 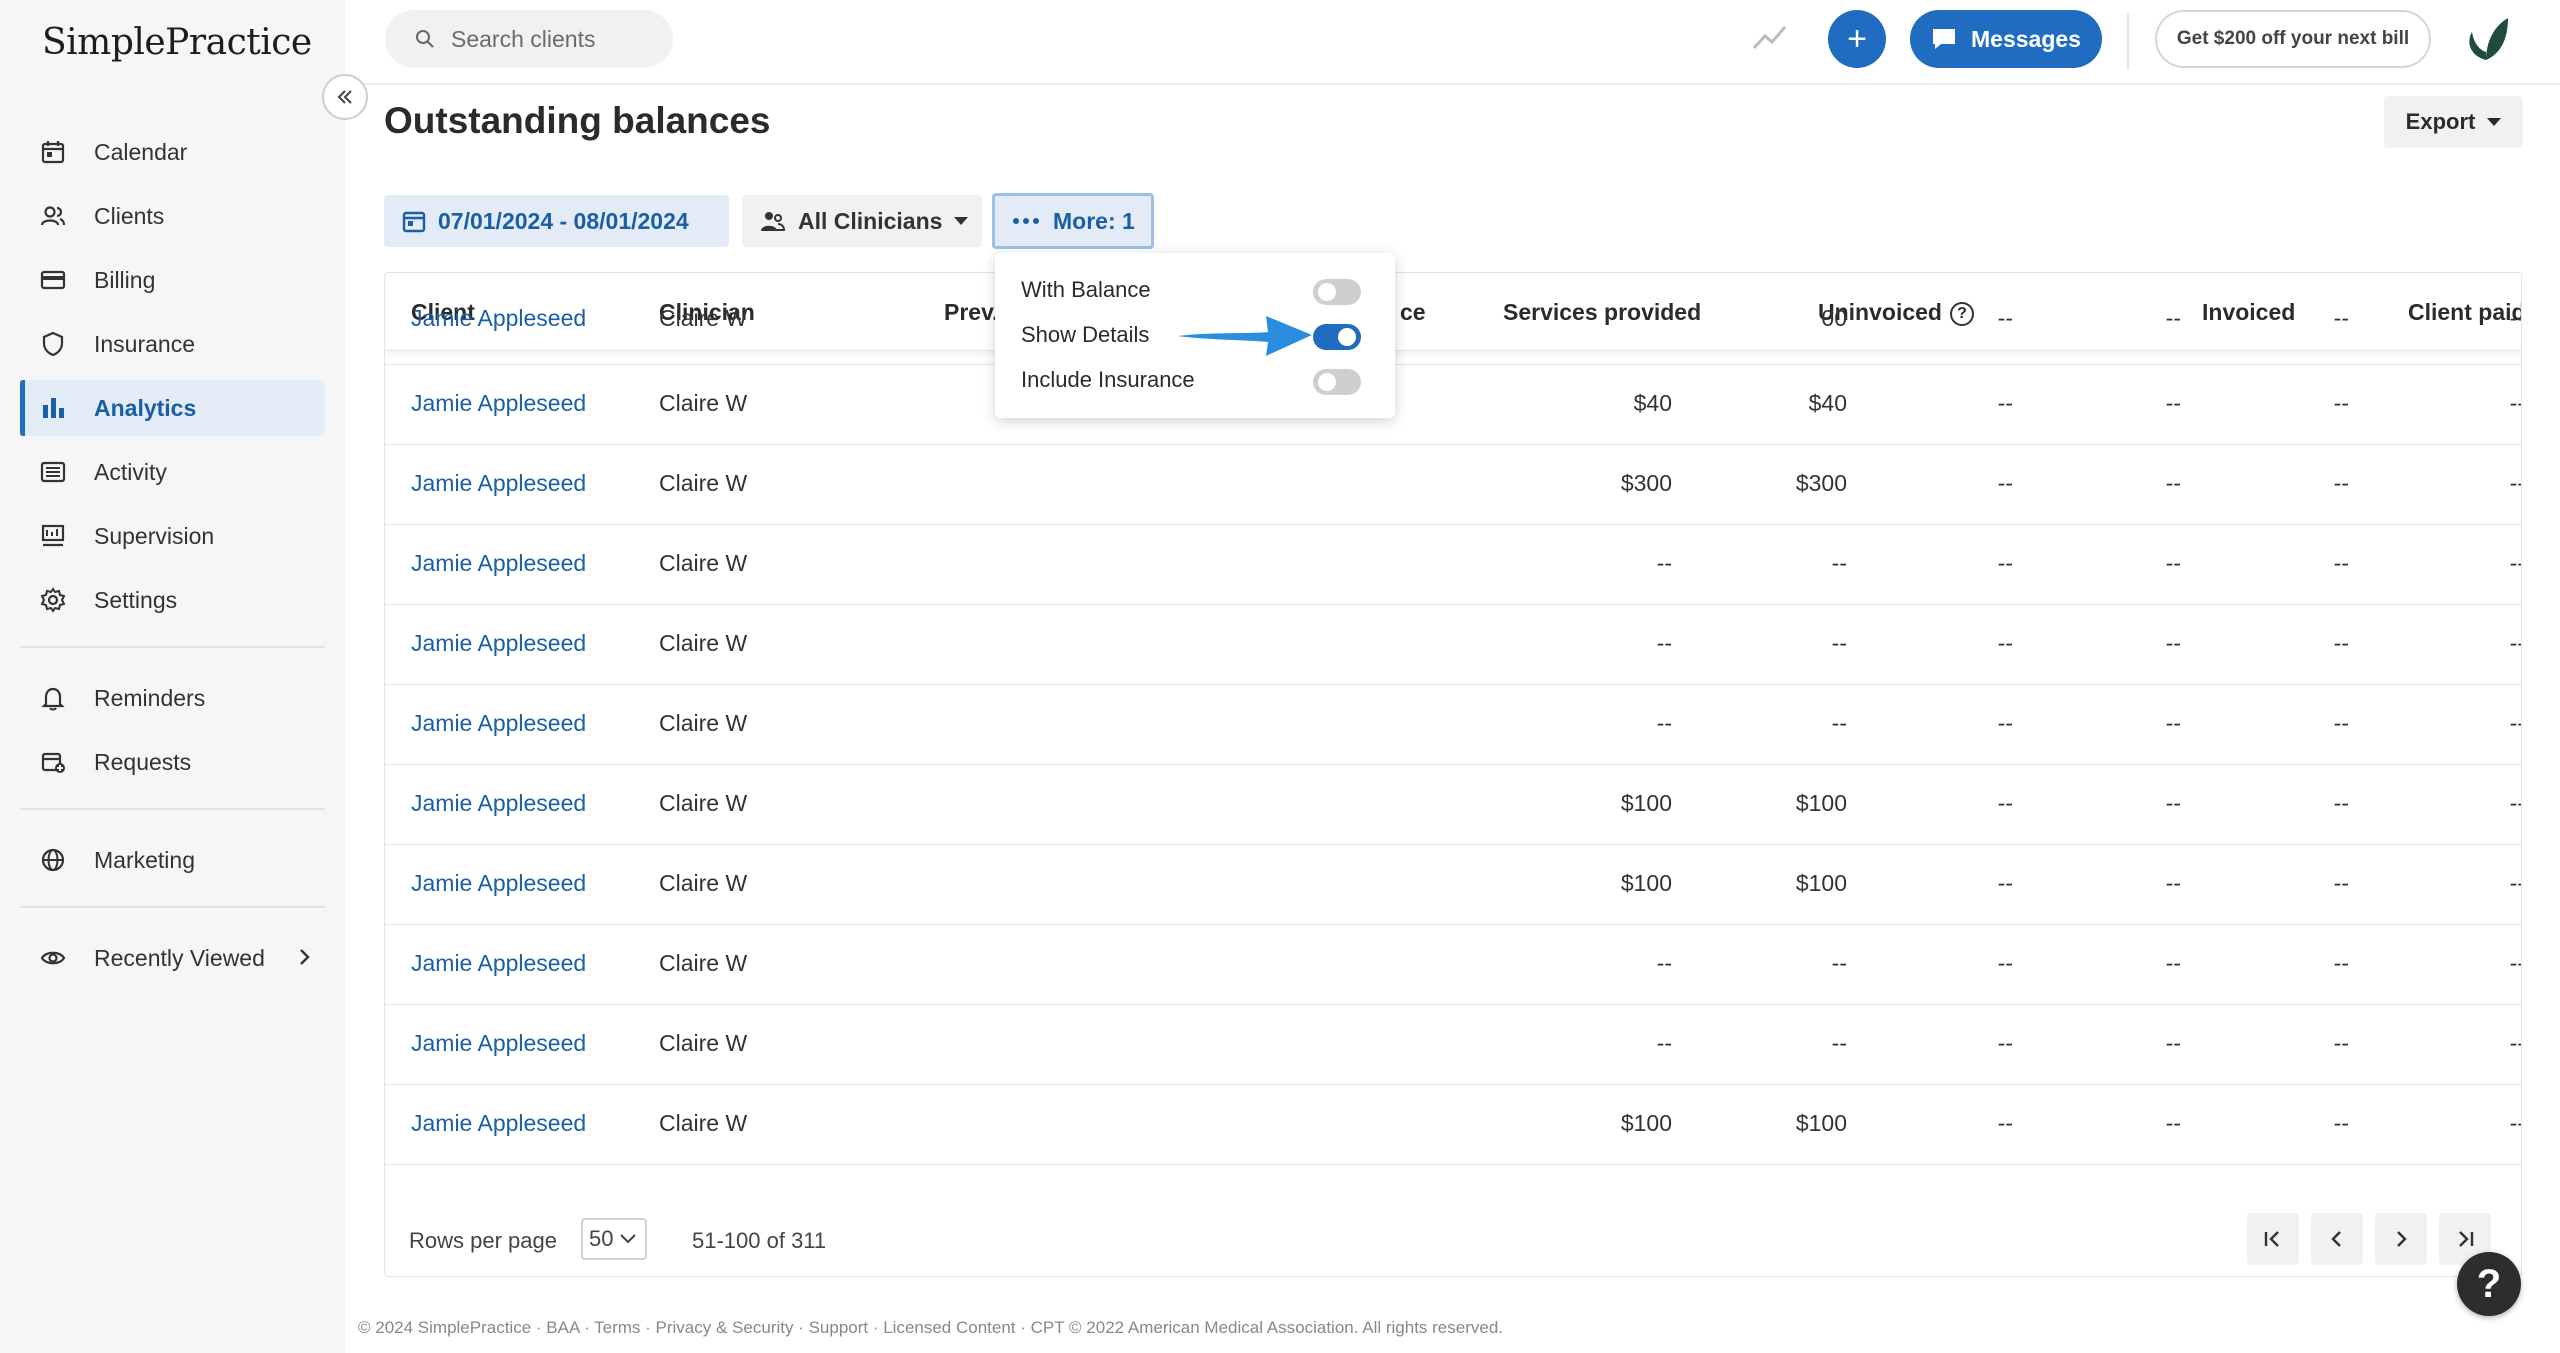 I want to click on first-page-button, so click(x=2273, y=1239).